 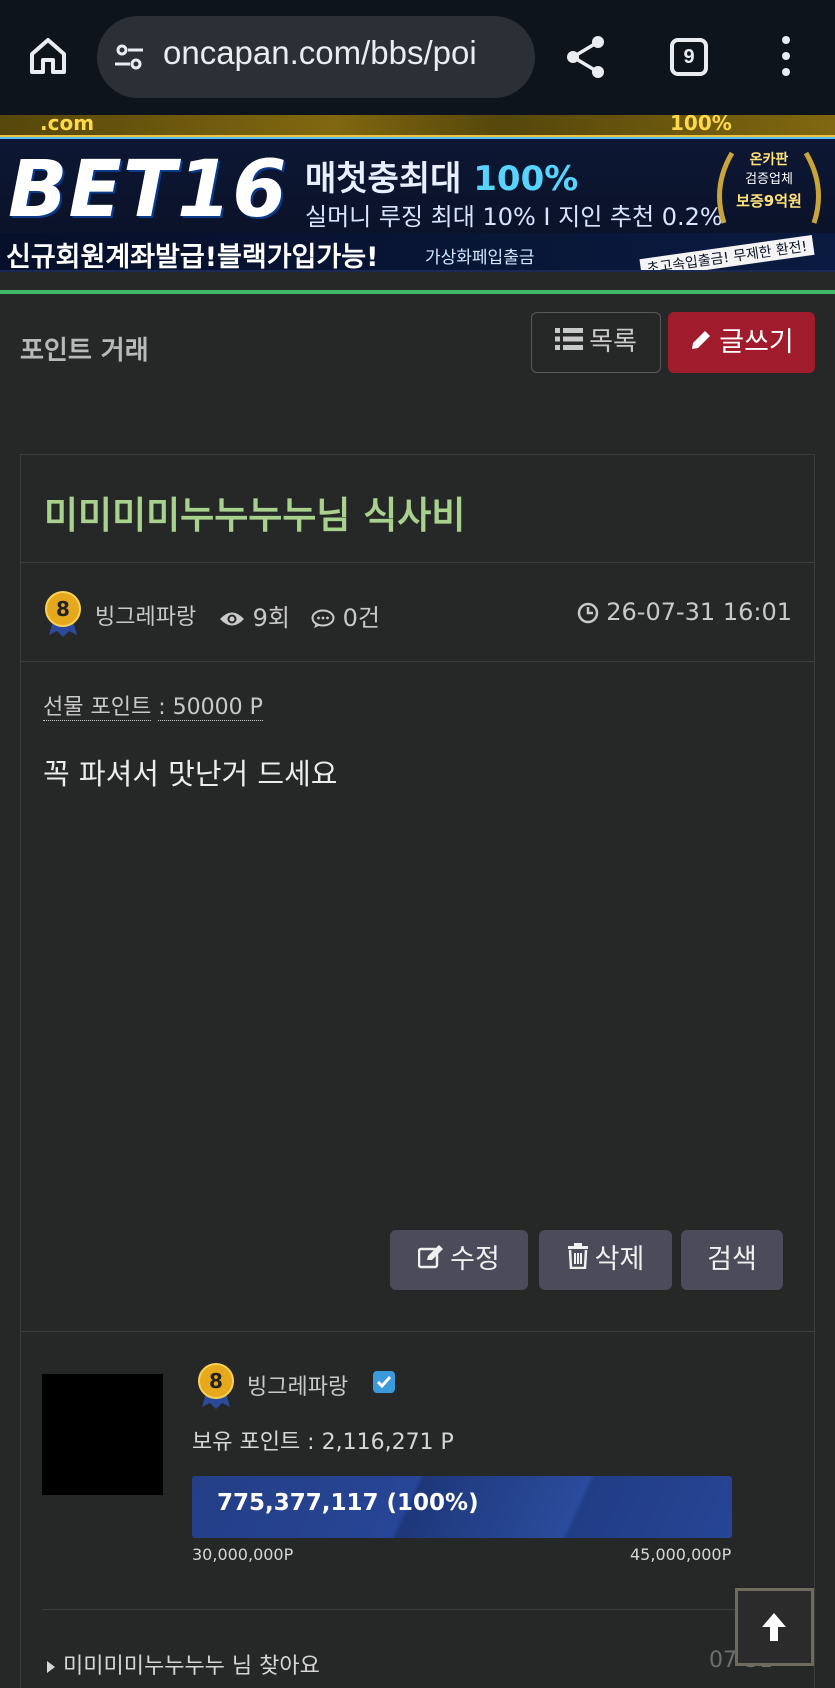 I want to click on browser-toolbar: oncapan.com/bbs/poi 9, so click(x=417, y=57).